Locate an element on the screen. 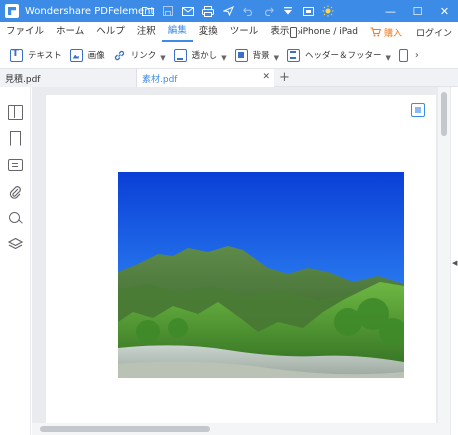 This screenshot has width=458, height=435. link-icon is located at coordinates (119, 55).